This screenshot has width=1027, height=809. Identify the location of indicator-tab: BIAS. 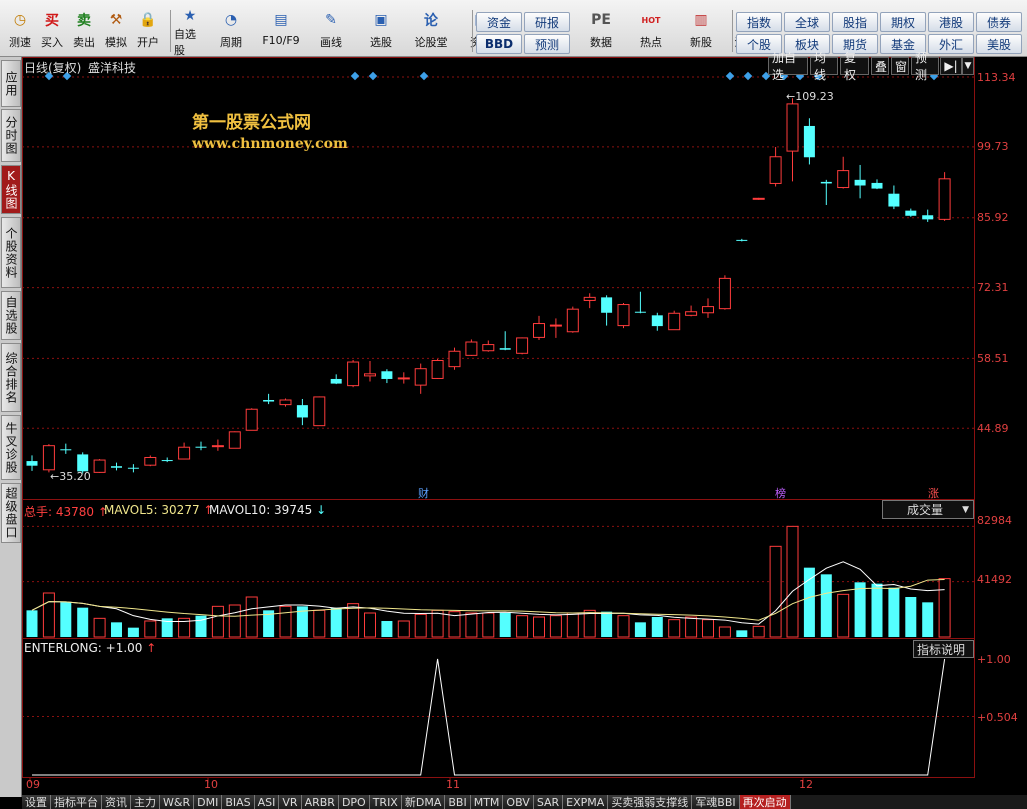
(238, 802).